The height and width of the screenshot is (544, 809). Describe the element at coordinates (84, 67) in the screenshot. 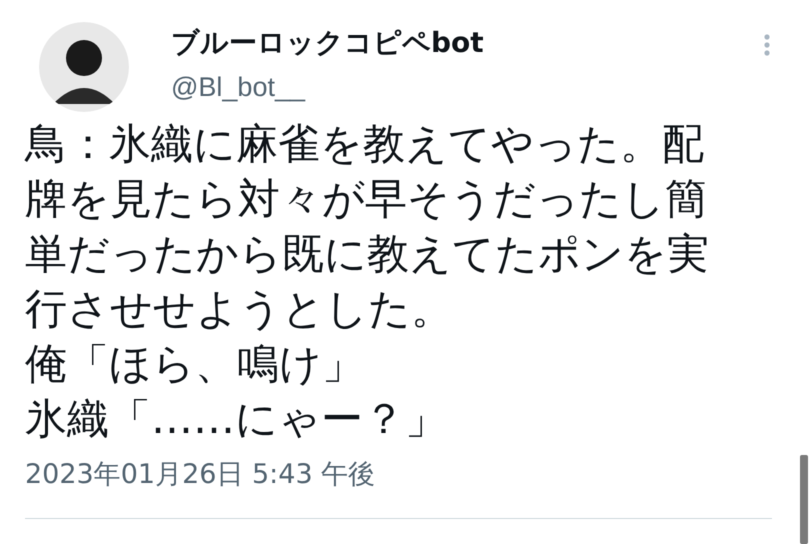

I see `avatar-icon` at that location.